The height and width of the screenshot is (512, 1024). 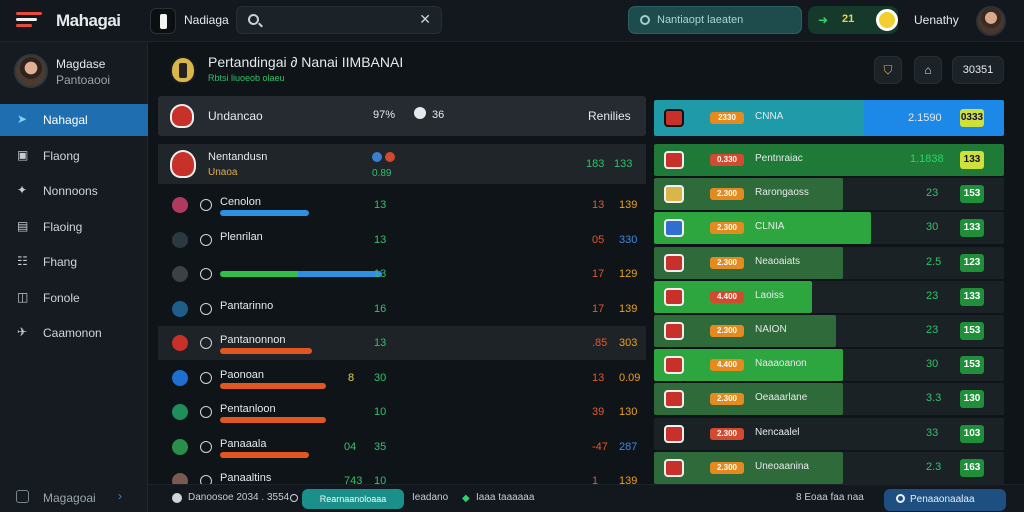 I want to click on player-name: Cenolon, so click(x=240, y=202).